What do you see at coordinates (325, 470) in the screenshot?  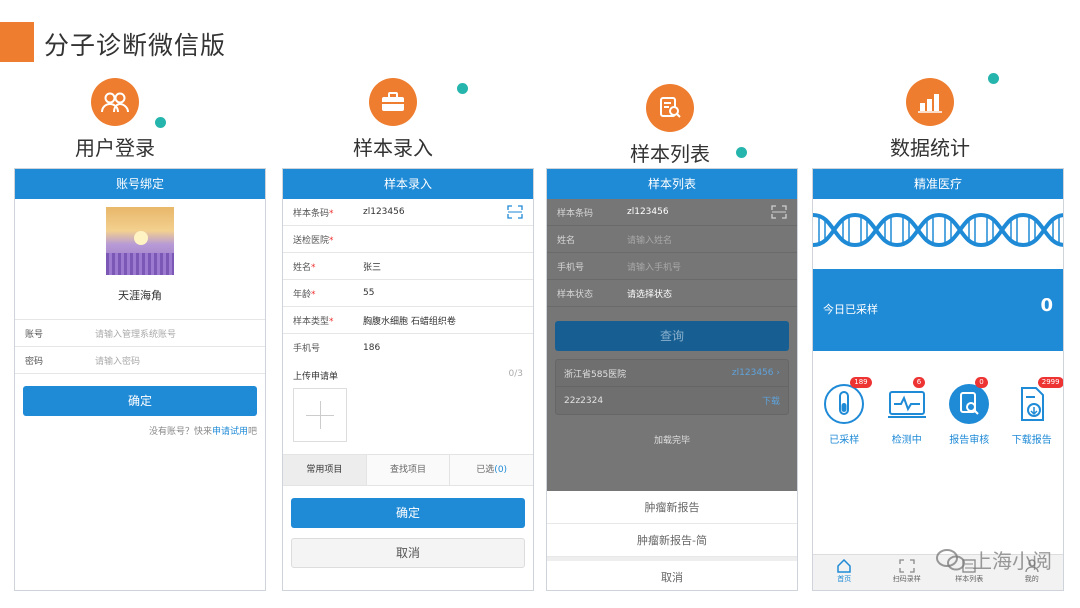 I see `tab-common-projects: 常用项目` at bounding box center [325, 470].